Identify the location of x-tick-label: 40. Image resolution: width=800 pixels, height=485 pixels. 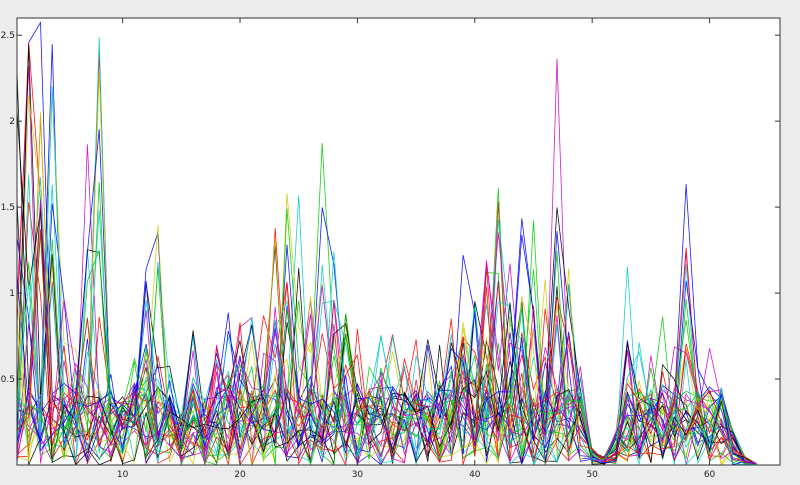
(475, 475).